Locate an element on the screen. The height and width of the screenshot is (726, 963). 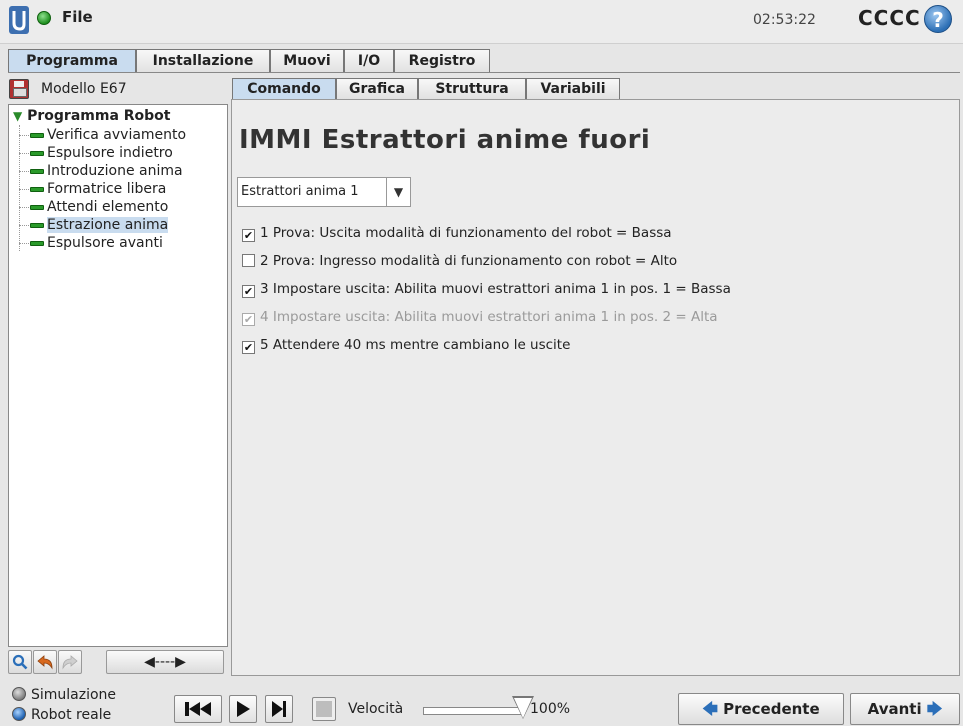
play-button is located at coordinates (243, 709).